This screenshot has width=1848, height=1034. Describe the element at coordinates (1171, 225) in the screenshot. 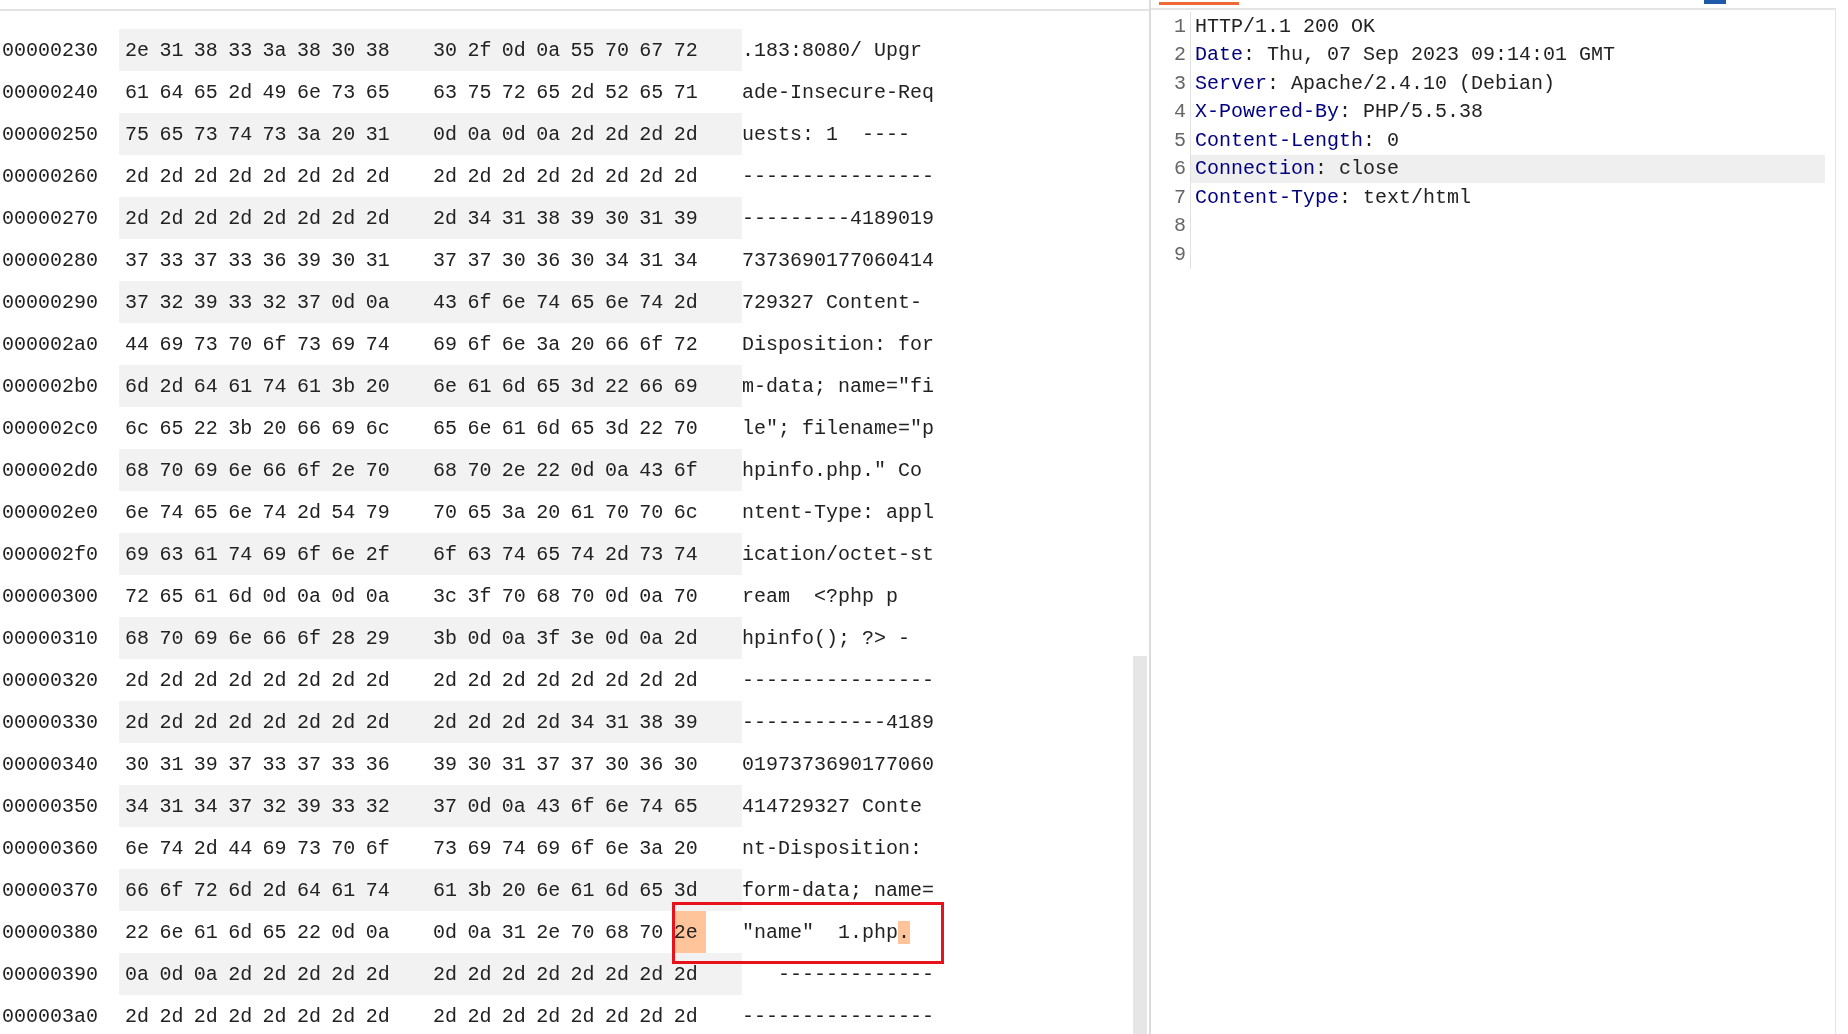

I see `line-number: 8` at that location.